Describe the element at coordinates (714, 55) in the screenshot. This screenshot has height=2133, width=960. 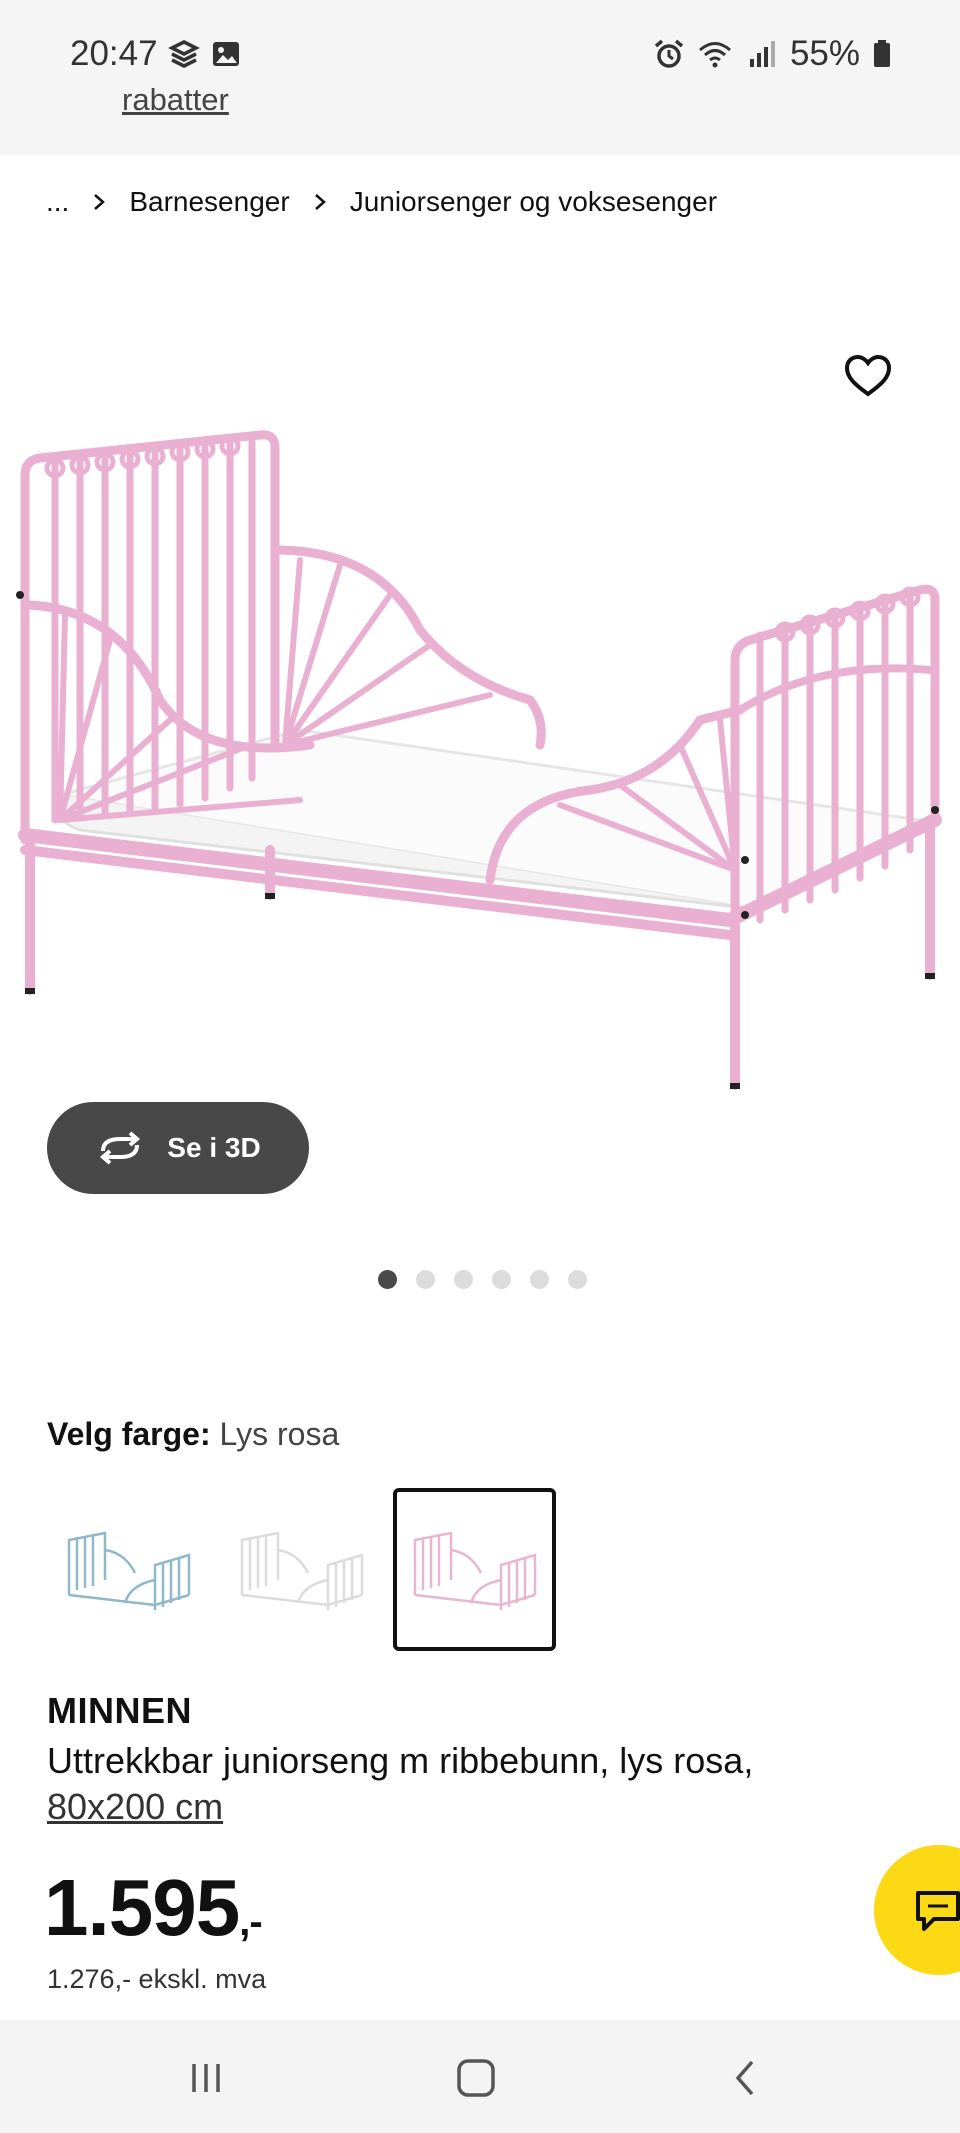
I see `wifi-icon` at that location.